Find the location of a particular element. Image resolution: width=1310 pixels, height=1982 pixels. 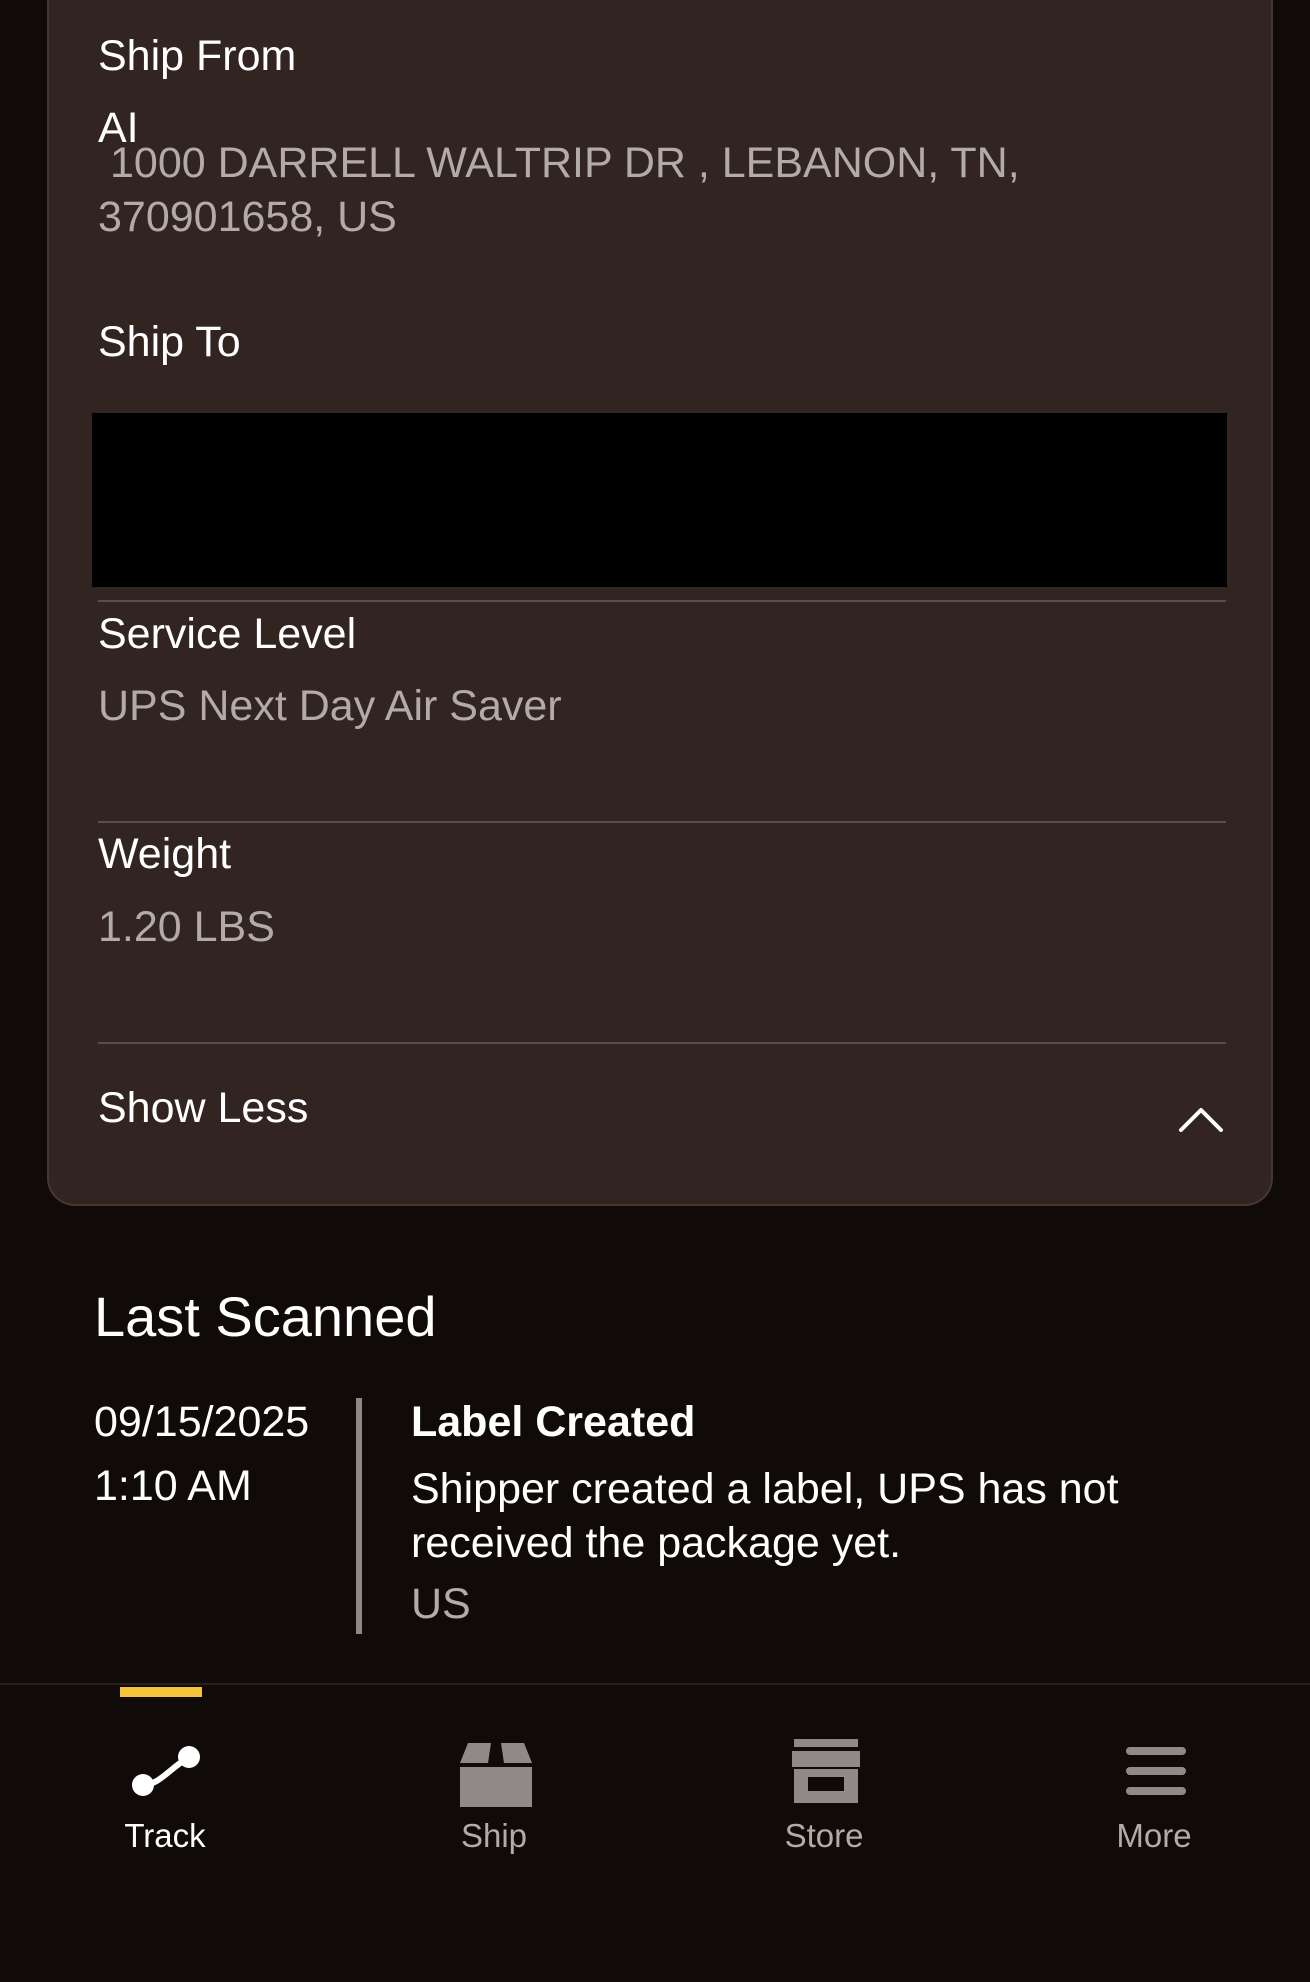

weight-label: Weight is located at coordinates (165, 854).